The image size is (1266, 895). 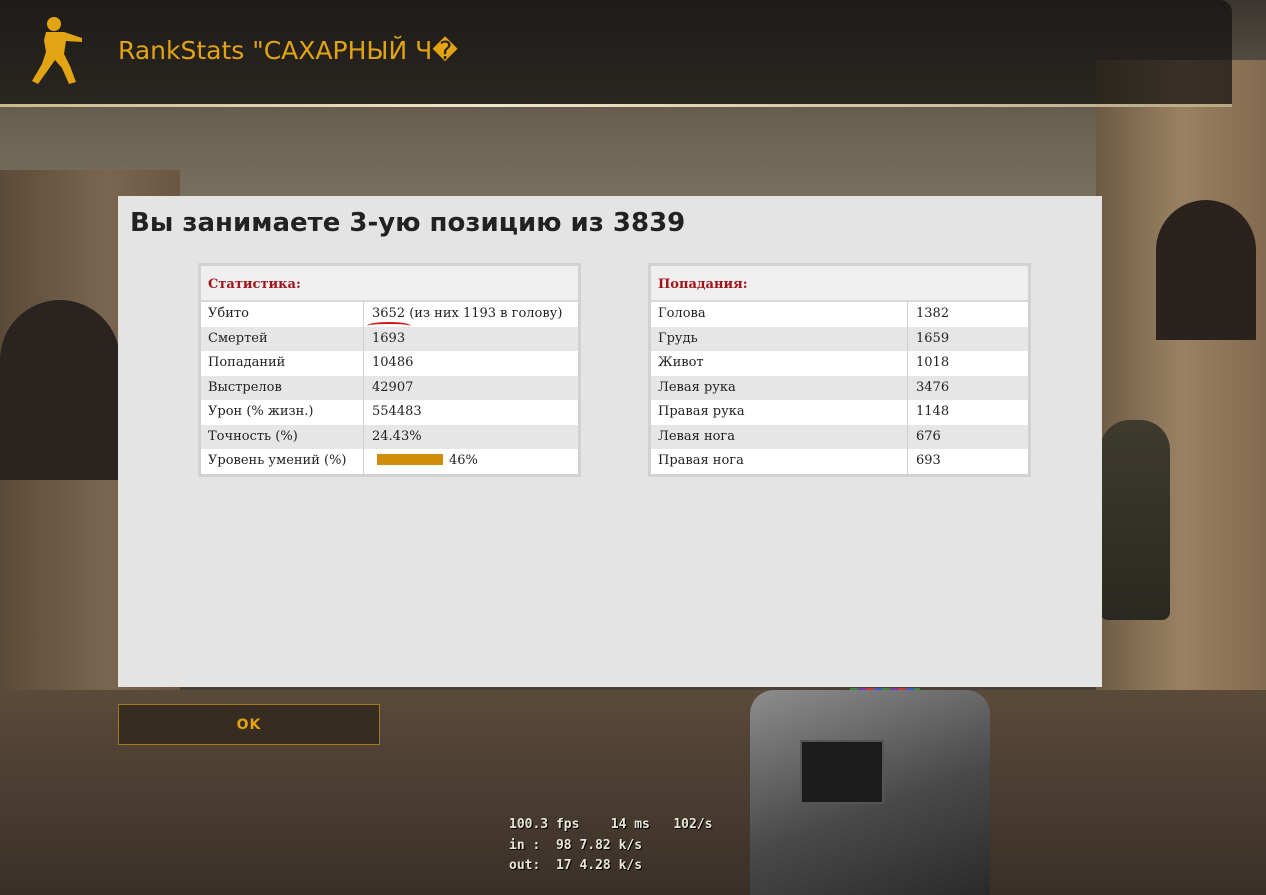 What do you see at coordinates (779, 461) in the screenshot?
I see `hit-label: Правая нога` at bounding box center [779, 461].